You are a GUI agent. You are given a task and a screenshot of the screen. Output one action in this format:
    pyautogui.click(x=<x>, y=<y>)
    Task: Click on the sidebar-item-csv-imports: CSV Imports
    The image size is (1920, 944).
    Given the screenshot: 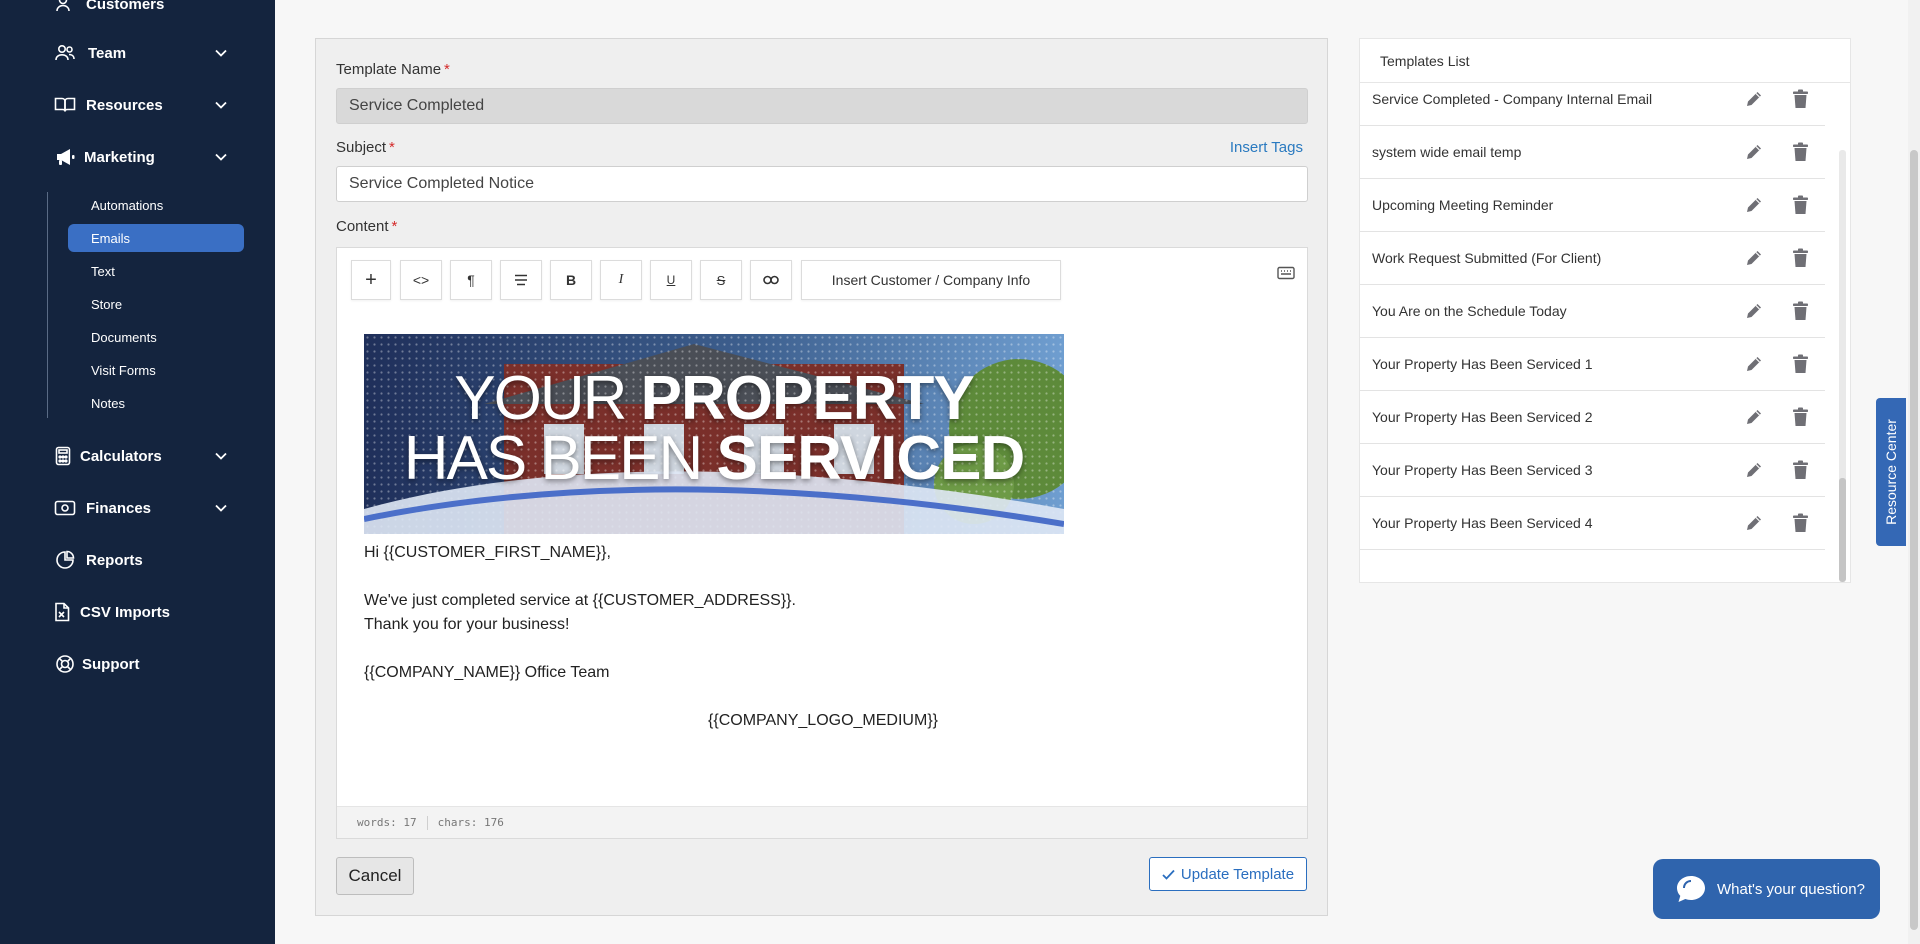 What is the action you would take?
    pyautogui.click(x=137, y=612)
    